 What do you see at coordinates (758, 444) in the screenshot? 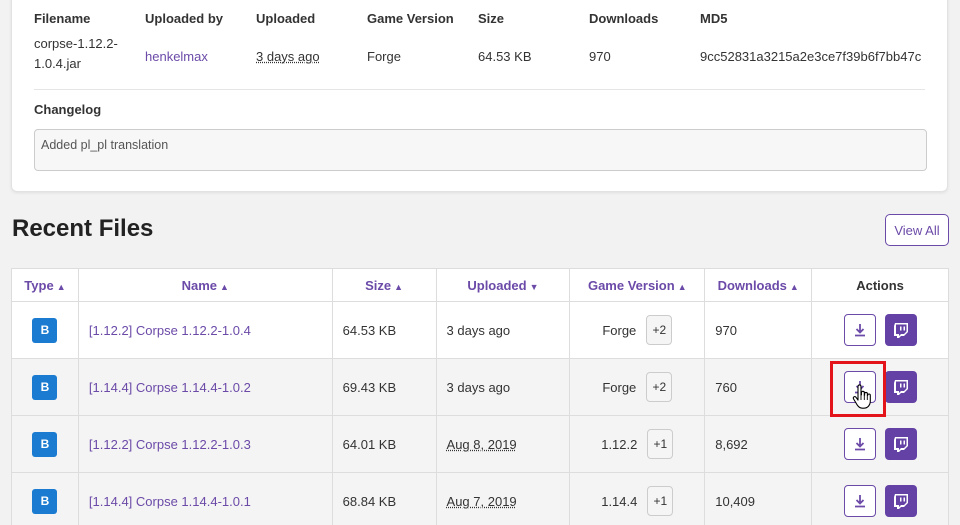
I see `downloads-cell: 8,692` at bounding box center [758, 444].